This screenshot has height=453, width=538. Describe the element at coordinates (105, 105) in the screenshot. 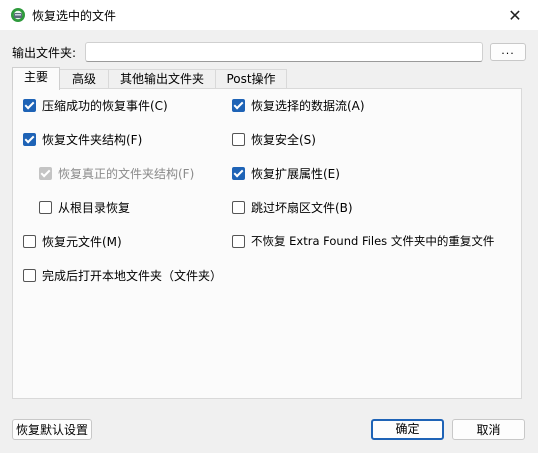

I see `option-label: 压缩成功的恢复事件(C)` at that location.